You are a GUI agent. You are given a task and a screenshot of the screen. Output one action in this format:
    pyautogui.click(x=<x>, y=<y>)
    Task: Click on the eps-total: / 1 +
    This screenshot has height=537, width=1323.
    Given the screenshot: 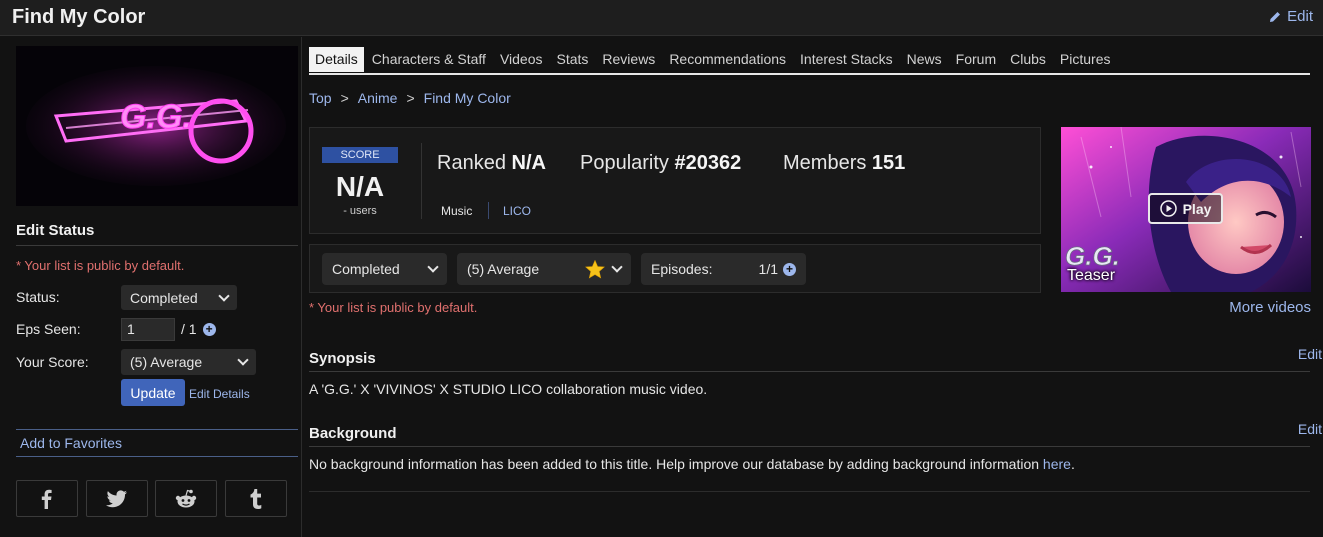 What is the action you would take?
    pyautogui.click(x=198, y=329)
    